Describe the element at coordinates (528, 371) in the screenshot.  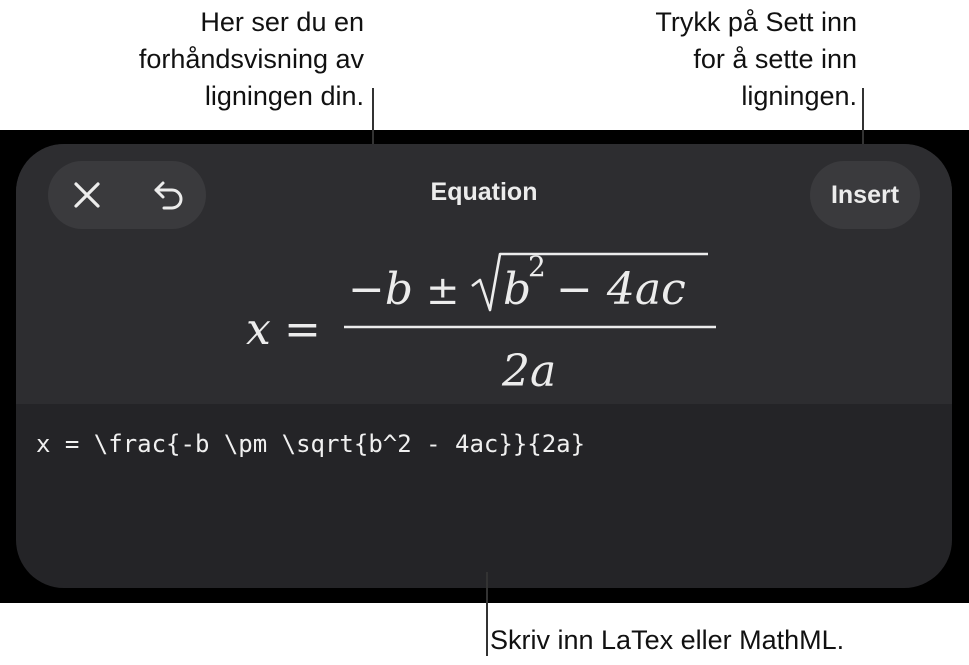
I see `eq-denominator: 2a` at that location.